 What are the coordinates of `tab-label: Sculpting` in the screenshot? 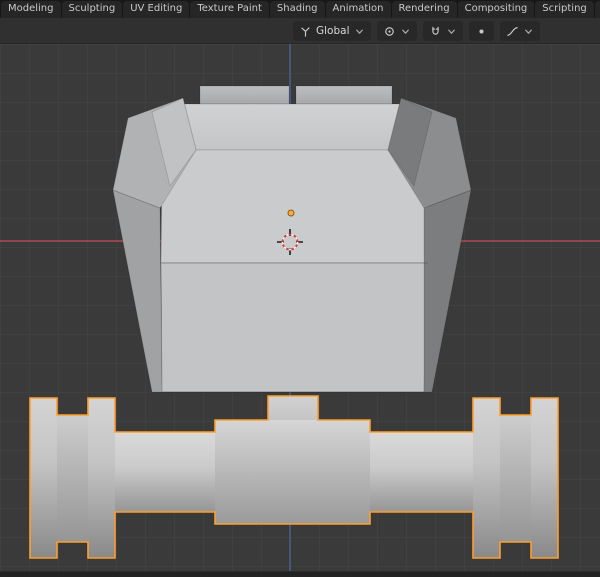 It's located at (92, 8).